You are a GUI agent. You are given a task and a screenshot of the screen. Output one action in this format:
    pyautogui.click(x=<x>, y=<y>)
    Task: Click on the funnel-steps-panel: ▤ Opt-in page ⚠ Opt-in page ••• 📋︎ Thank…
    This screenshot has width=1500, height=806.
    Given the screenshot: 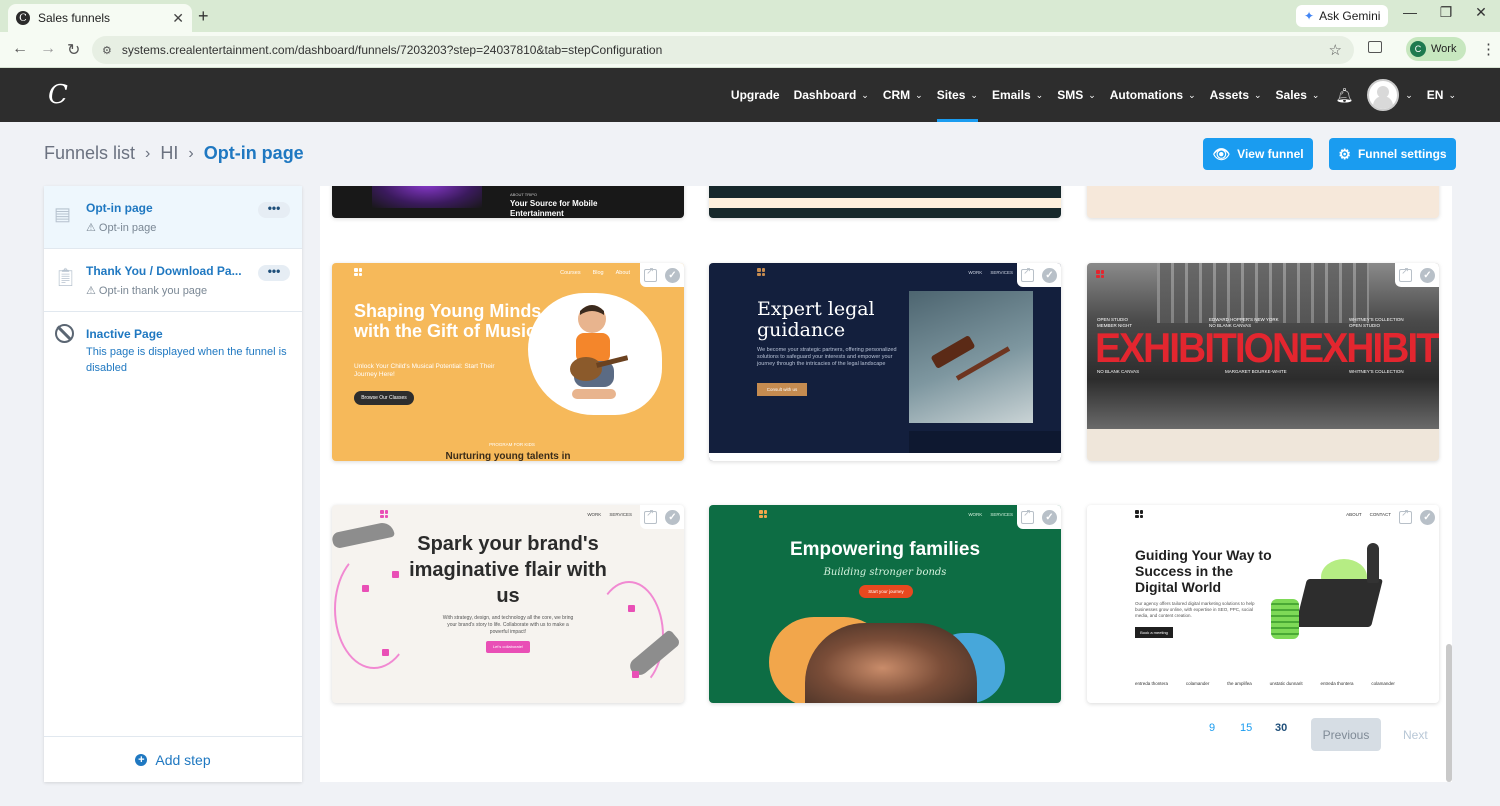 What is the action you would take?
    pyautogui.click(x=173, y=484)
    